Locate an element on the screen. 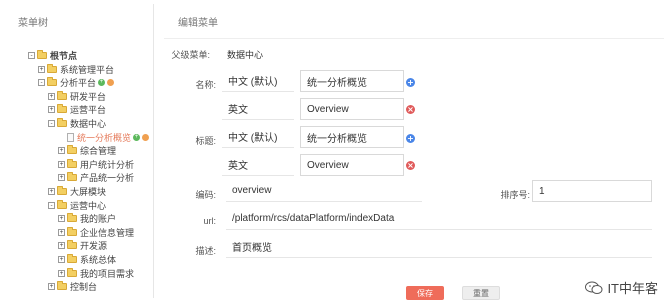  tree-node: - 数据中心 is located at coordinates (77, 123).